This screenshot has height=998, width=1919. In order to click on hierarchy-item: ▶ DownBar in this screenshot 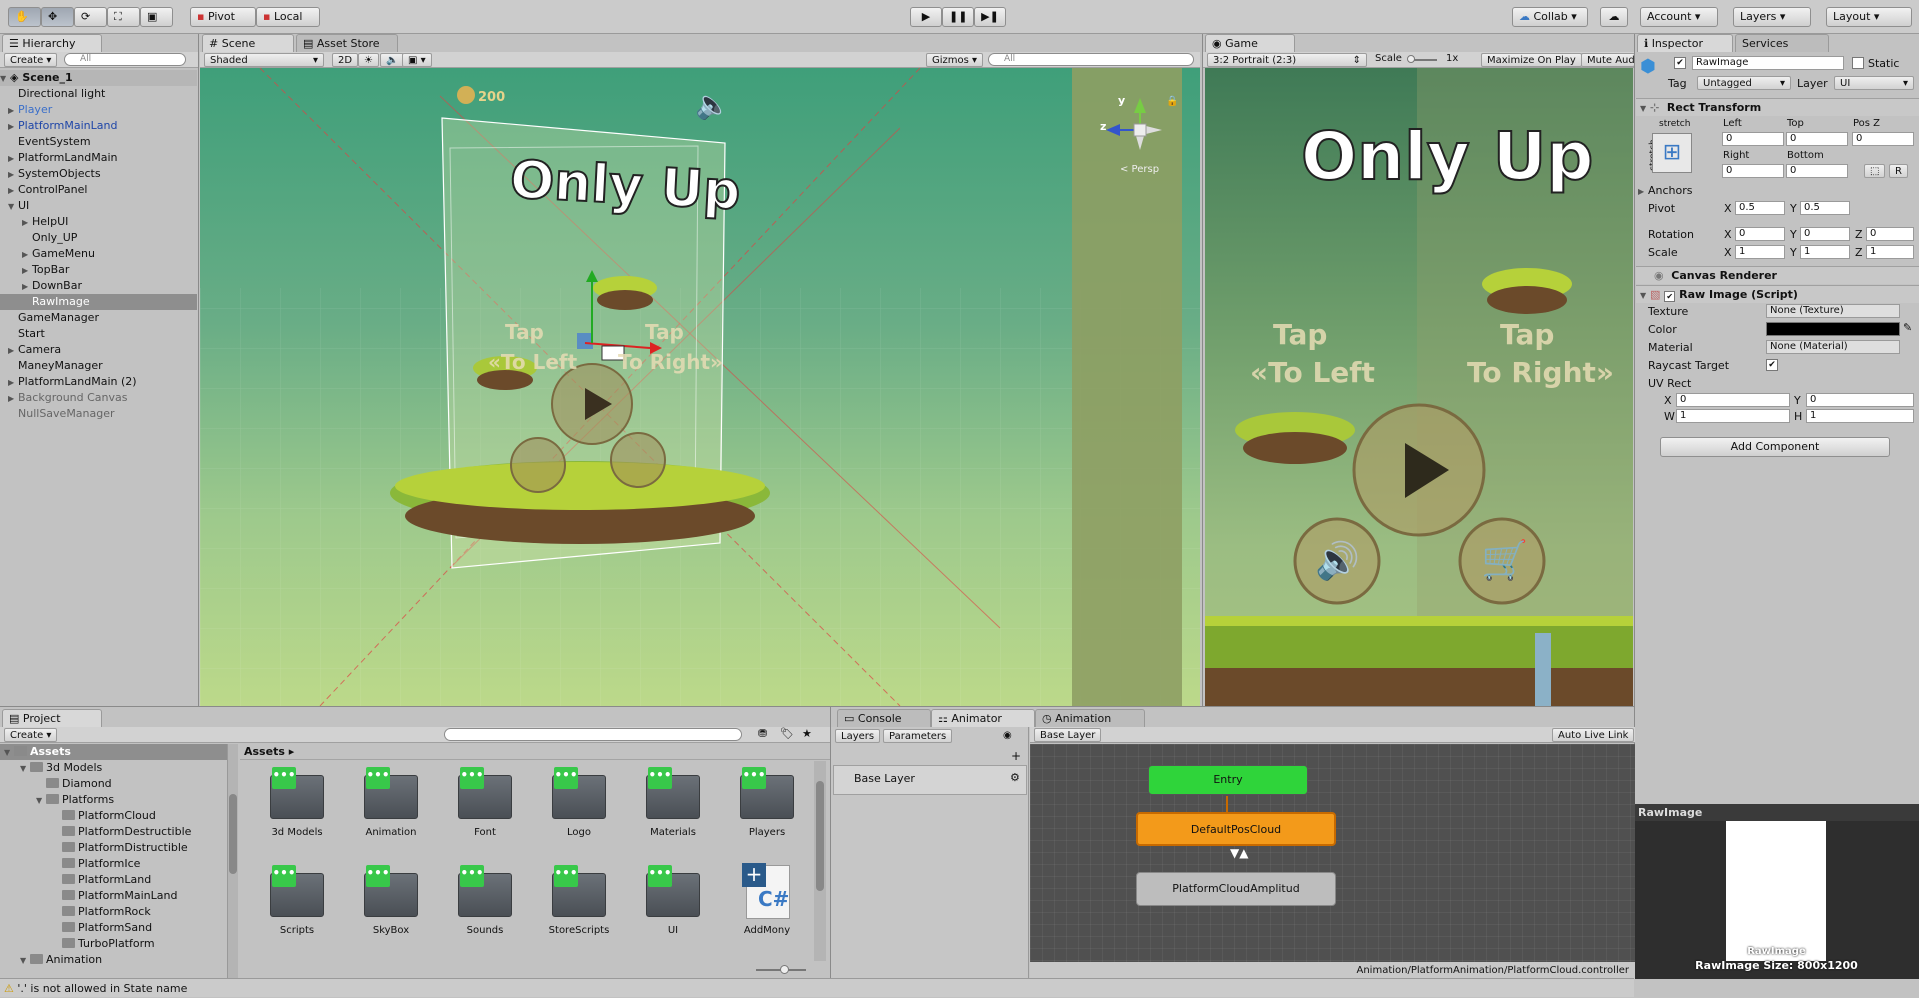, I will do `click(98, 286)`.